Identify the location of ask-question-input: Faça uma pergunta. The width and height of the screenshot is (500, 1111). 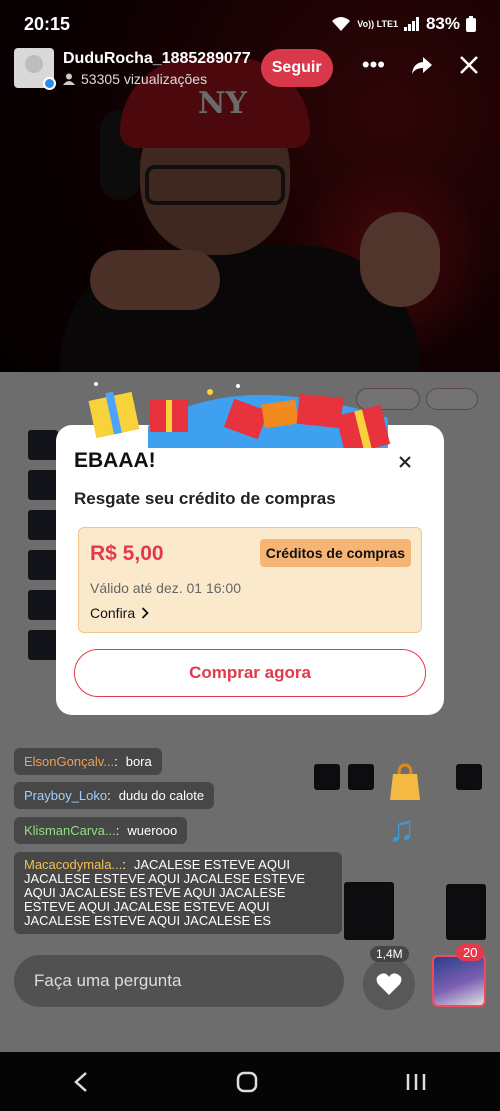
(179, 981).